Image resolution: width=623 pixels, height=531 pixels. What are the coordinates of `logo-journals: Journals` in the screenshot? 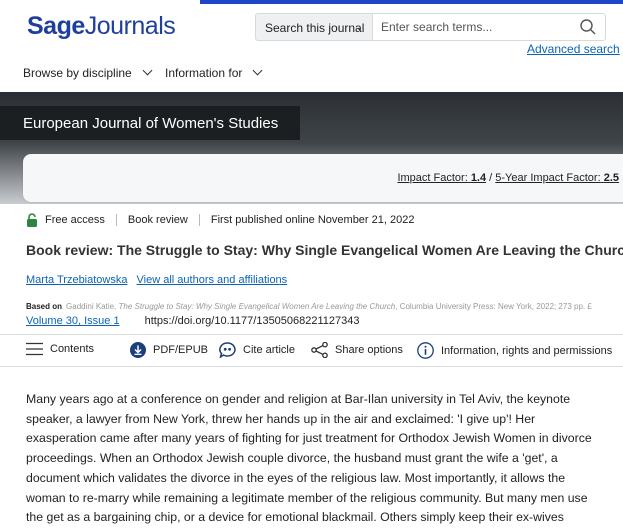 It's located at (130, 26).